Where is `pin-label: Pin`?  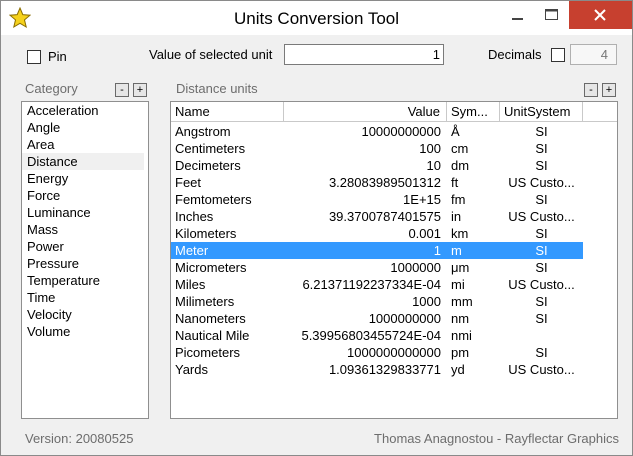
pin-label: Pin is located at coordinates (57, 56).